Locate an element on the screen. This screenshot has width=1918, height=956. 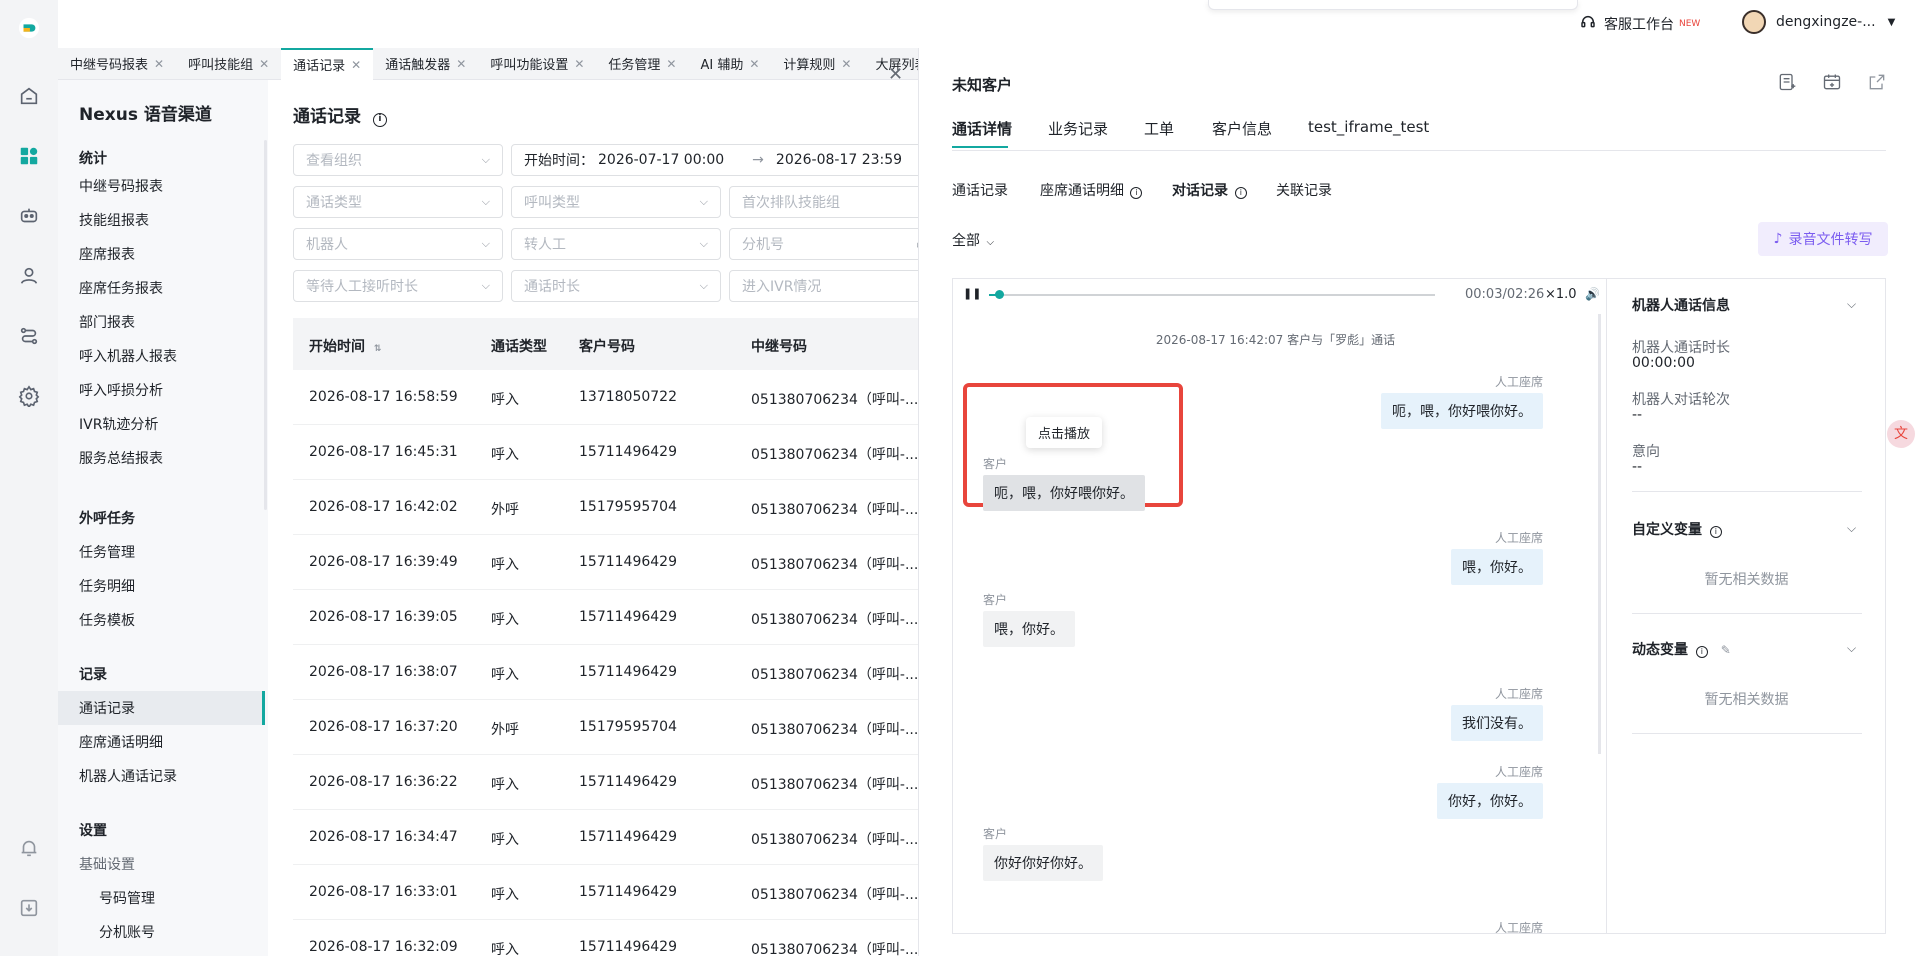
nav-item-task-management: 任务管理 is located at coordinates (107, 552).